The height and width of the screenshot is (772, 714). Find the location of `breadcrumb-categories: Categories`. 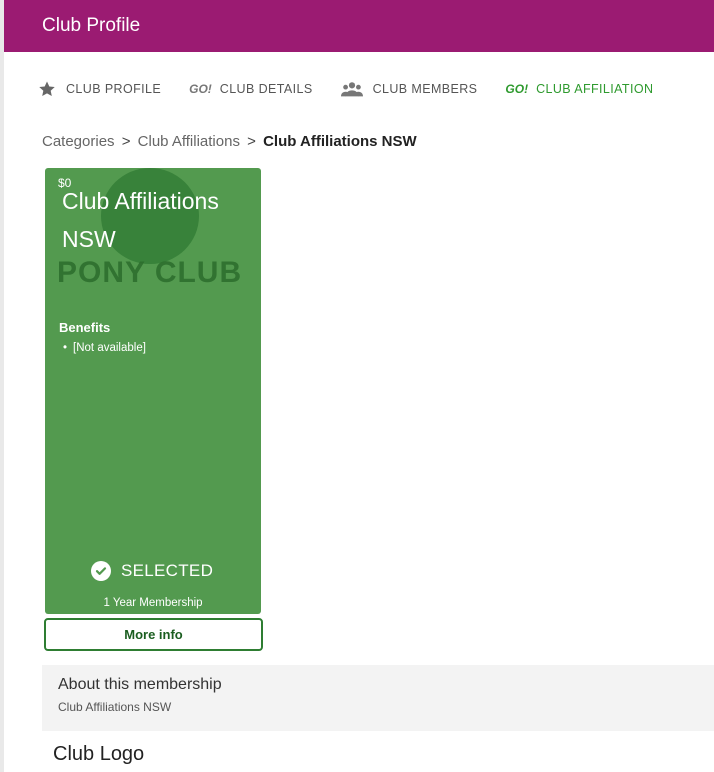

breadcrumb-categories: Categories is located at coordinates (78, 141).